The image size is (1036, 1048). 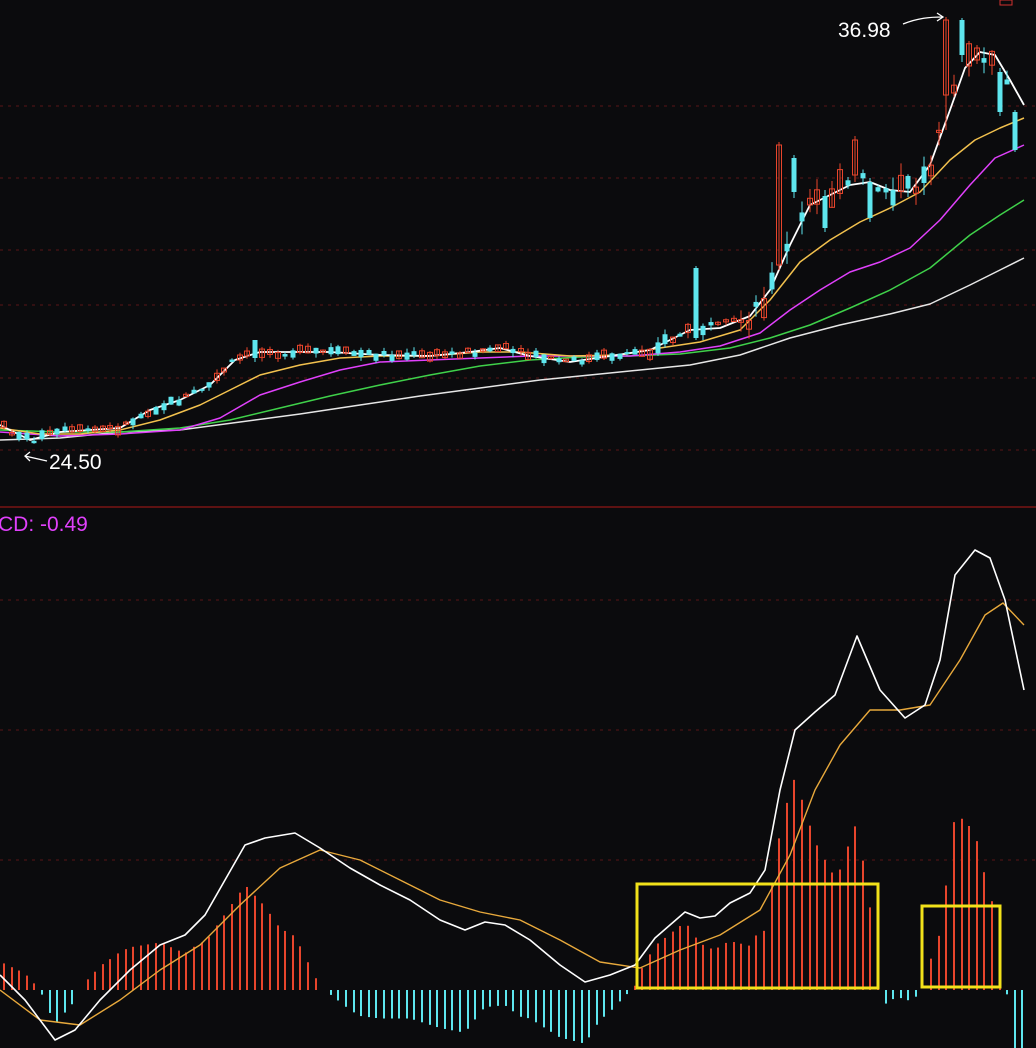 I want to click on high-price-annotation: 36.98, so click(x=891, y=27).